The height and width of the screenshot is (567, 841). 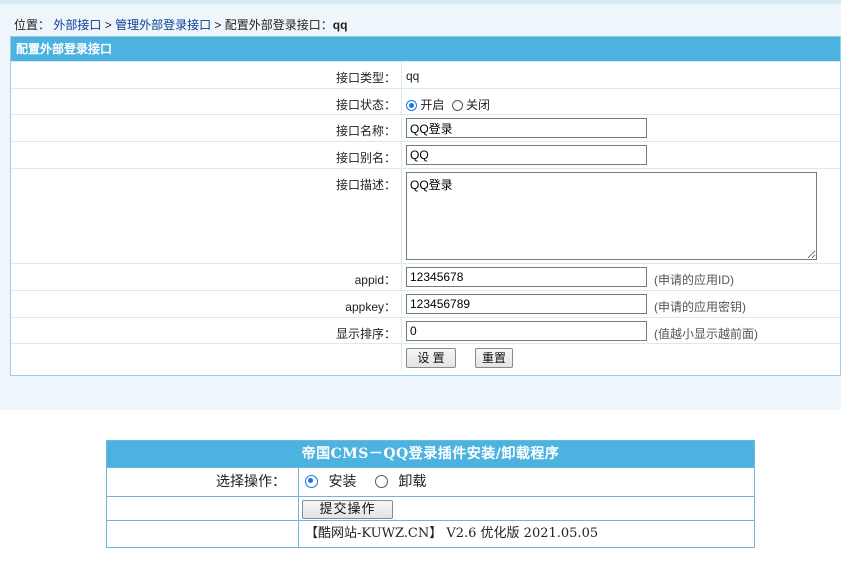 I want to click on breadcrumb-link-external-interface: 外部接口, so click(x=77, y=25).